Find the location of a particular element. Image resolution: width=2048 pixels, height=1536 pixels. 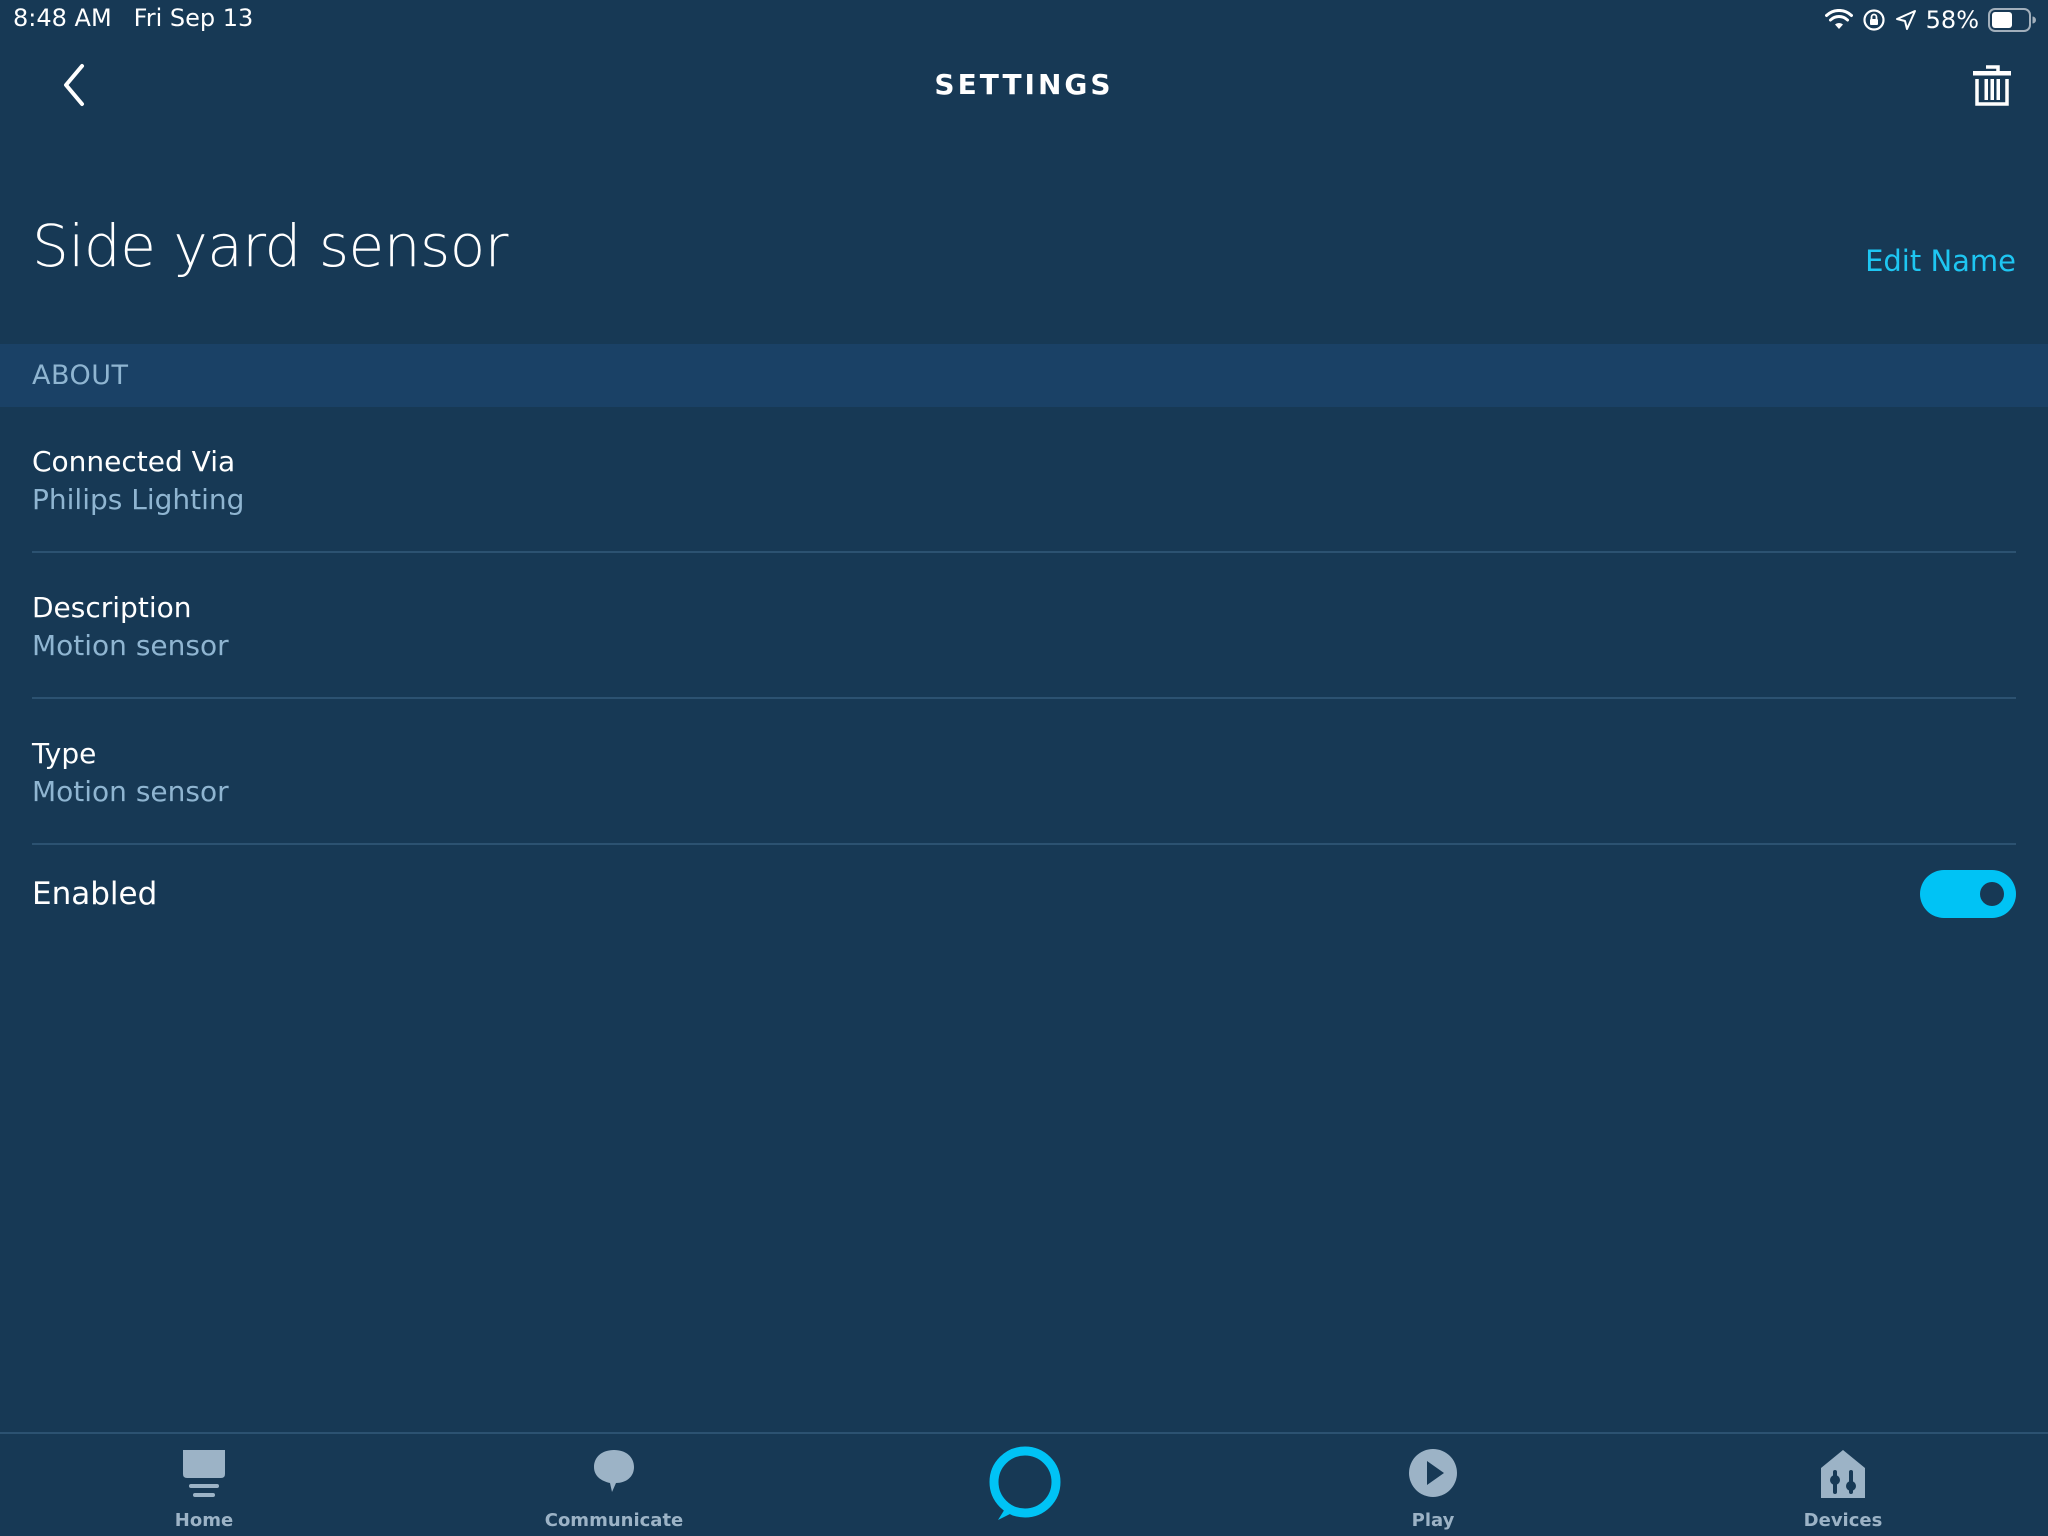

orientation-lock-icon is located at coordinates (1874, 20).